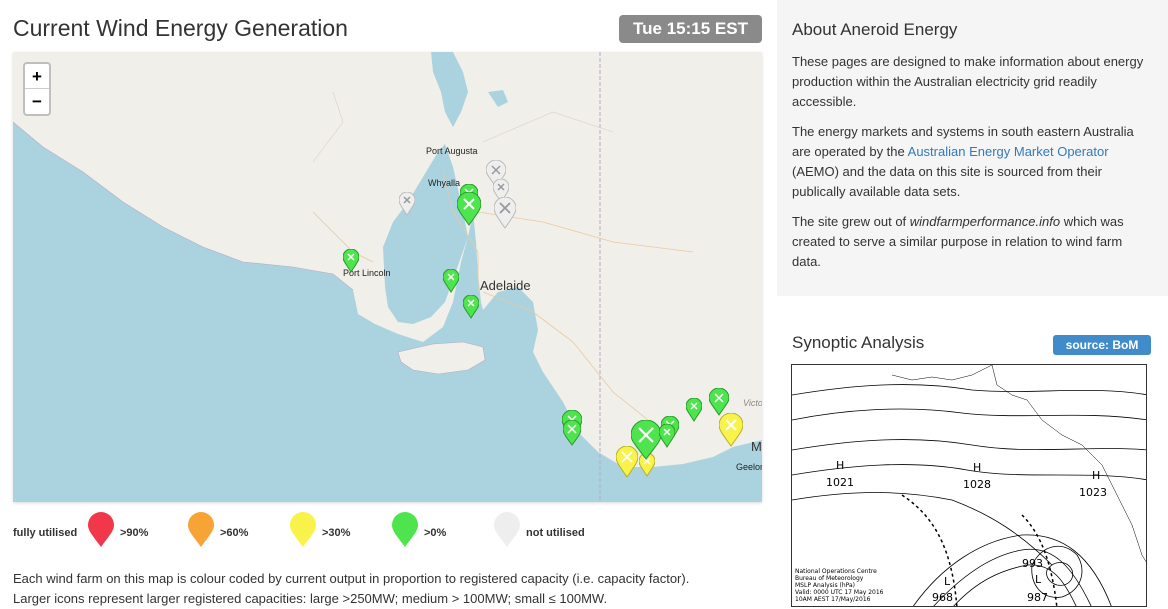 Image resolution: width=1168 pixels, height=609 pixels. What do you see at coordinates (234, 533) in the screenshot?
I see `legend-label: >60%` at bounding box center [234, 533].